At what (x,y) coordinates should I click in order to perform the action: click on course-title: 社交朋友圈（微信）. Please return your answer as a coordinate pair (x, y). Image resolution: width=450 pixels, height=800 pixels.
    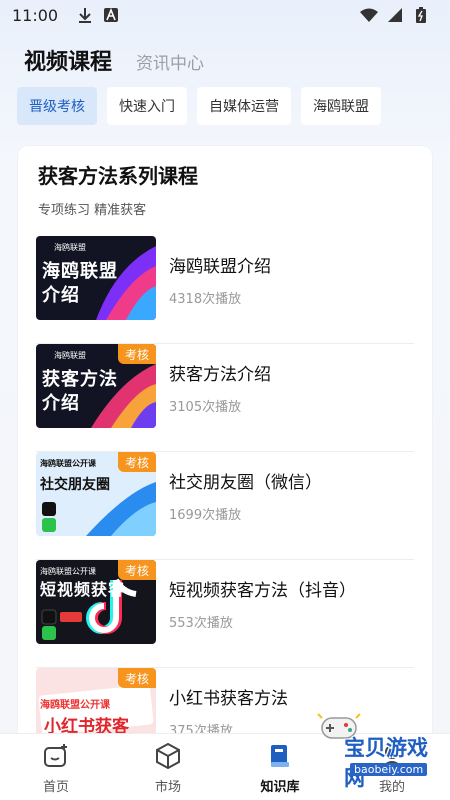
    Looking at the image, I should click on (245, 483).